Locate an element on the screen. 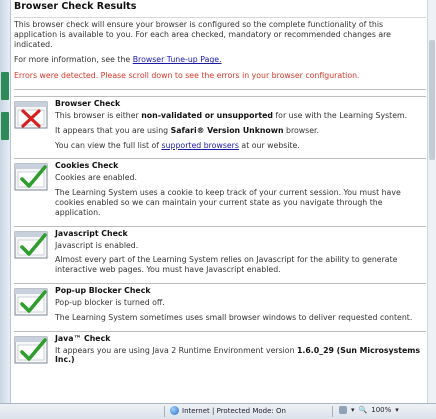 This screenshot has height=419, width=436. check-title: Cookies Check is located at coordinates (87, 166).